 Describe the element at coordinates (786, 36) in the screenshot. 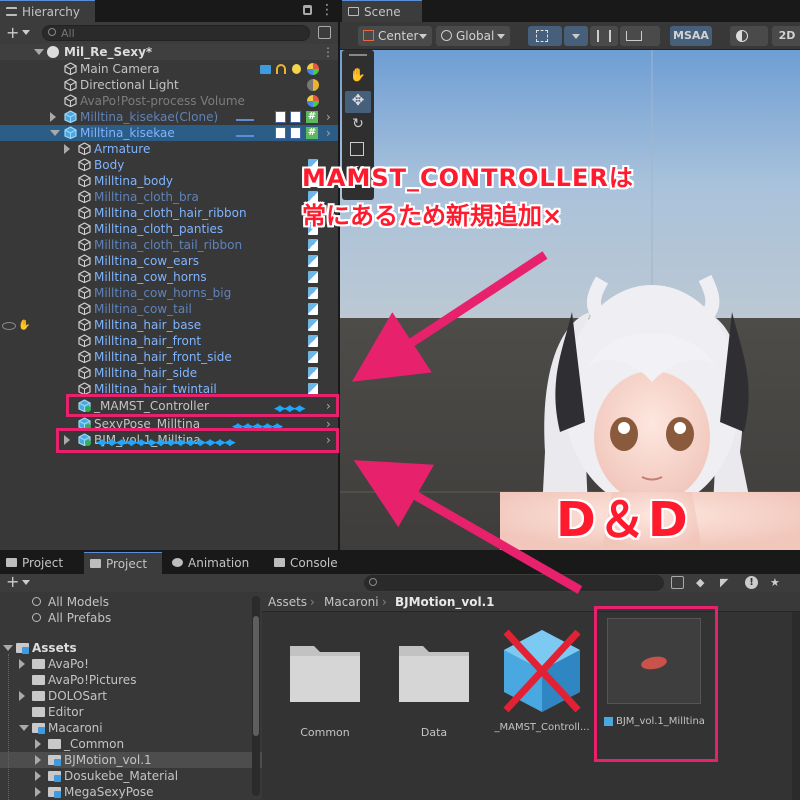

I see `mode-2d-button: 2D` at that location.